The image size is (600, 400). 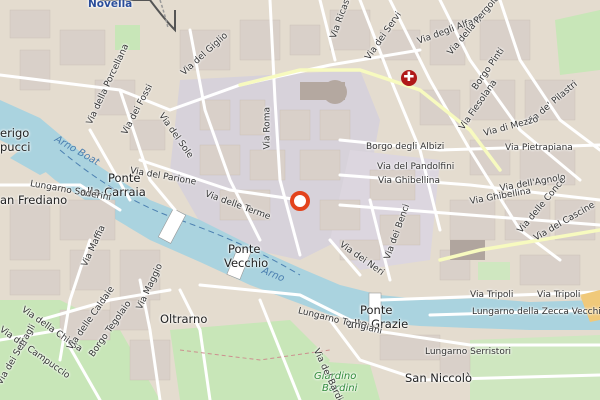 What do you see at coordinates (15, 133) in the screenshot?
I see `label-district-ognissanti-1: erigo` at bounding box center [15, 133].